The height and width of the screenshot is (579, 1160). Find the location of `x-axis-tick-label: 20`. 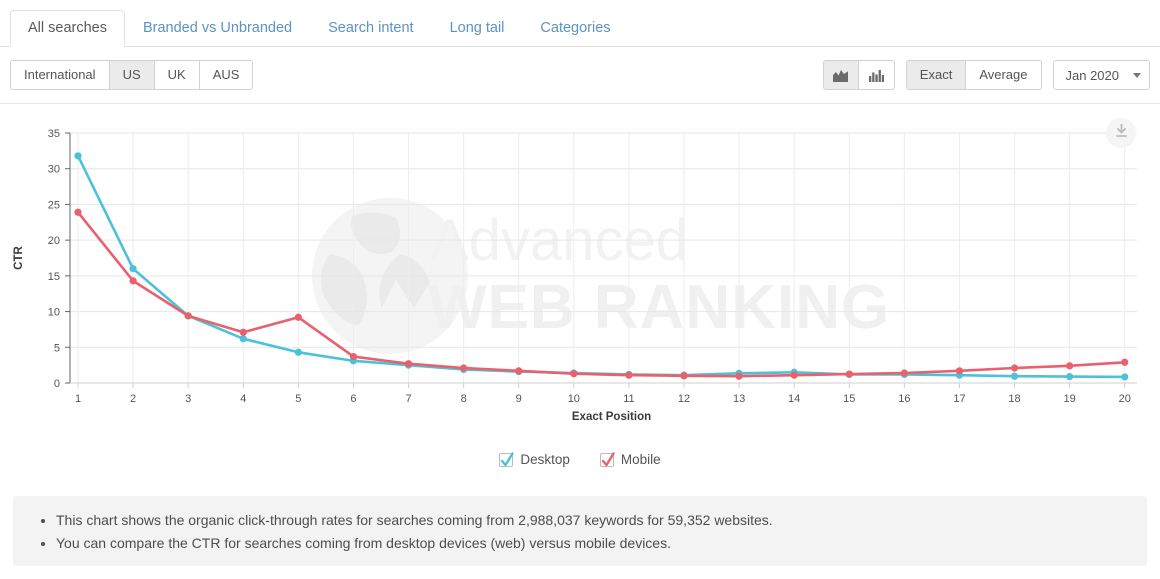

x-axis-tick-label: 20 is located at coordinates (1125, 399).